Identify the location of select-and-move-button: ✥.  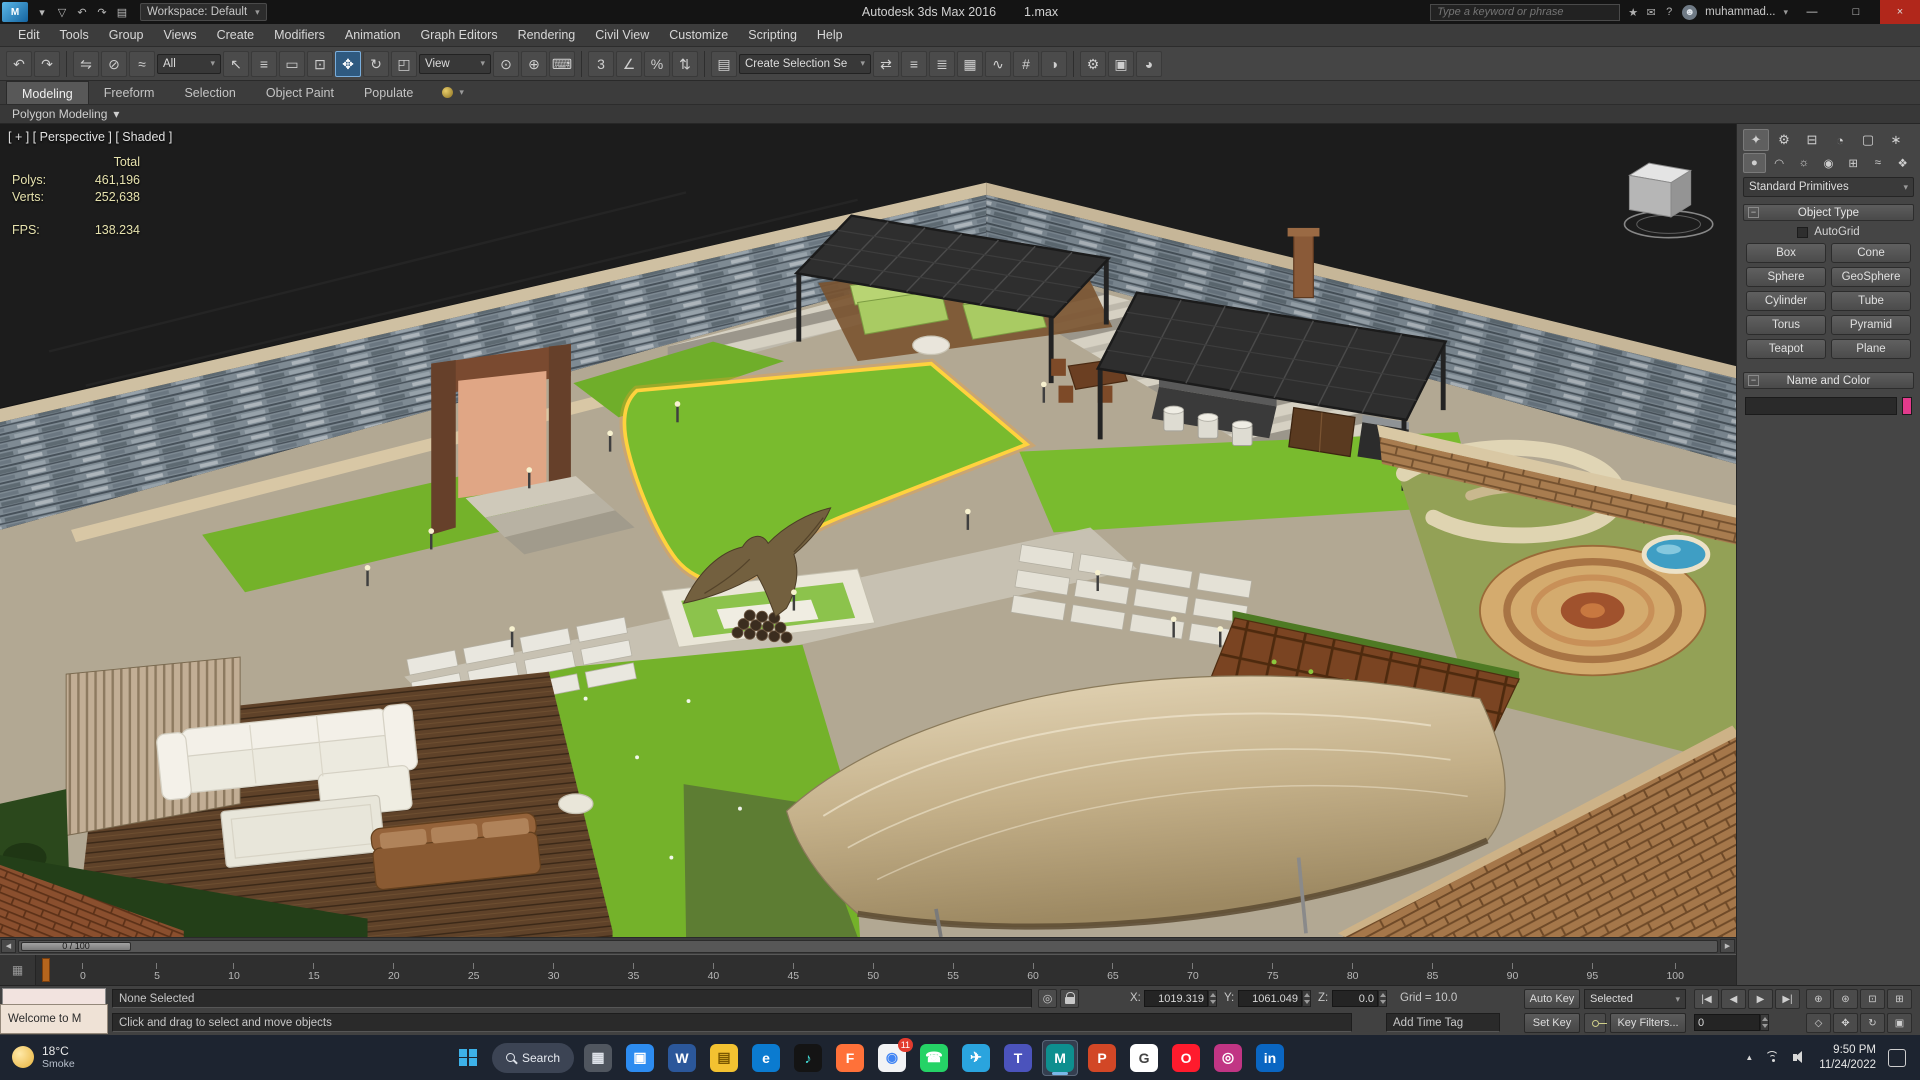
(348, 63).